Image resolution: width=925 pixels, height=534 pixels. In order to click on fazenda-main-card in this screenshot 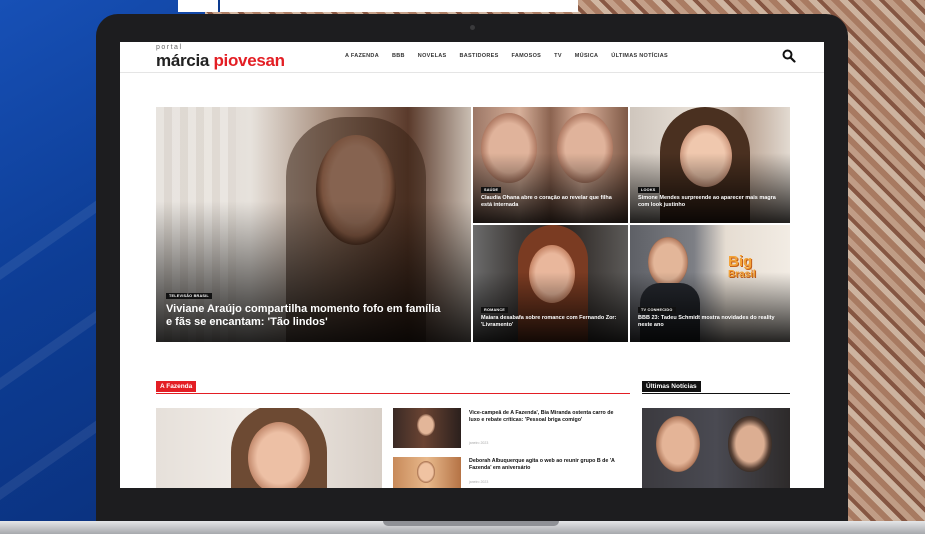, I will do `click(269, 448)`.